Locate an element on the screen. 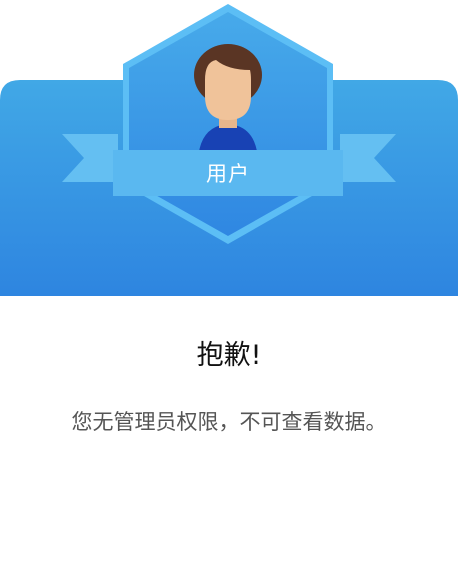 Image resolution: width=458 pixels, height=576 pixels. dialog-message: 您无管理员权限，不可查看数据。 is located at coordinates (229, 422).